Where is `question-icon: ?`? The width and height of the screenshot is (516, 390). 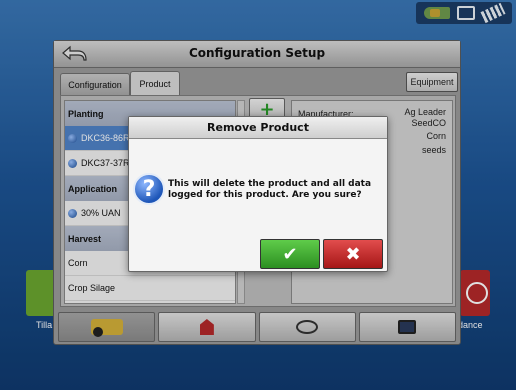
question-icon: ? is located at coordinates (149, 189).